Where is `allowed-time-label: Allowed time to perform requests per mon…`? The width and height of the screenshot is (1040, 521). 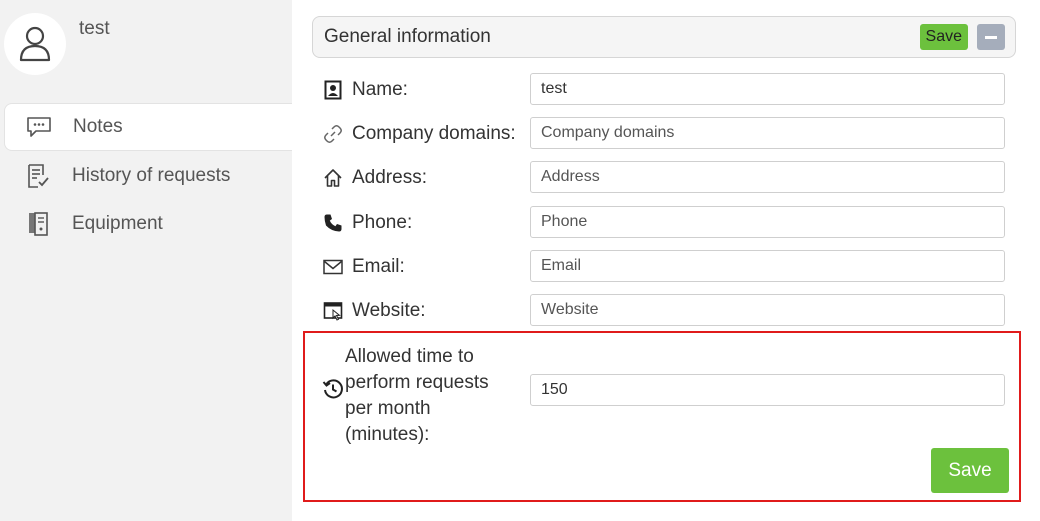 allowed-time-label: Allowed time to perform requests per mon… is located at coordinates (417, 395).